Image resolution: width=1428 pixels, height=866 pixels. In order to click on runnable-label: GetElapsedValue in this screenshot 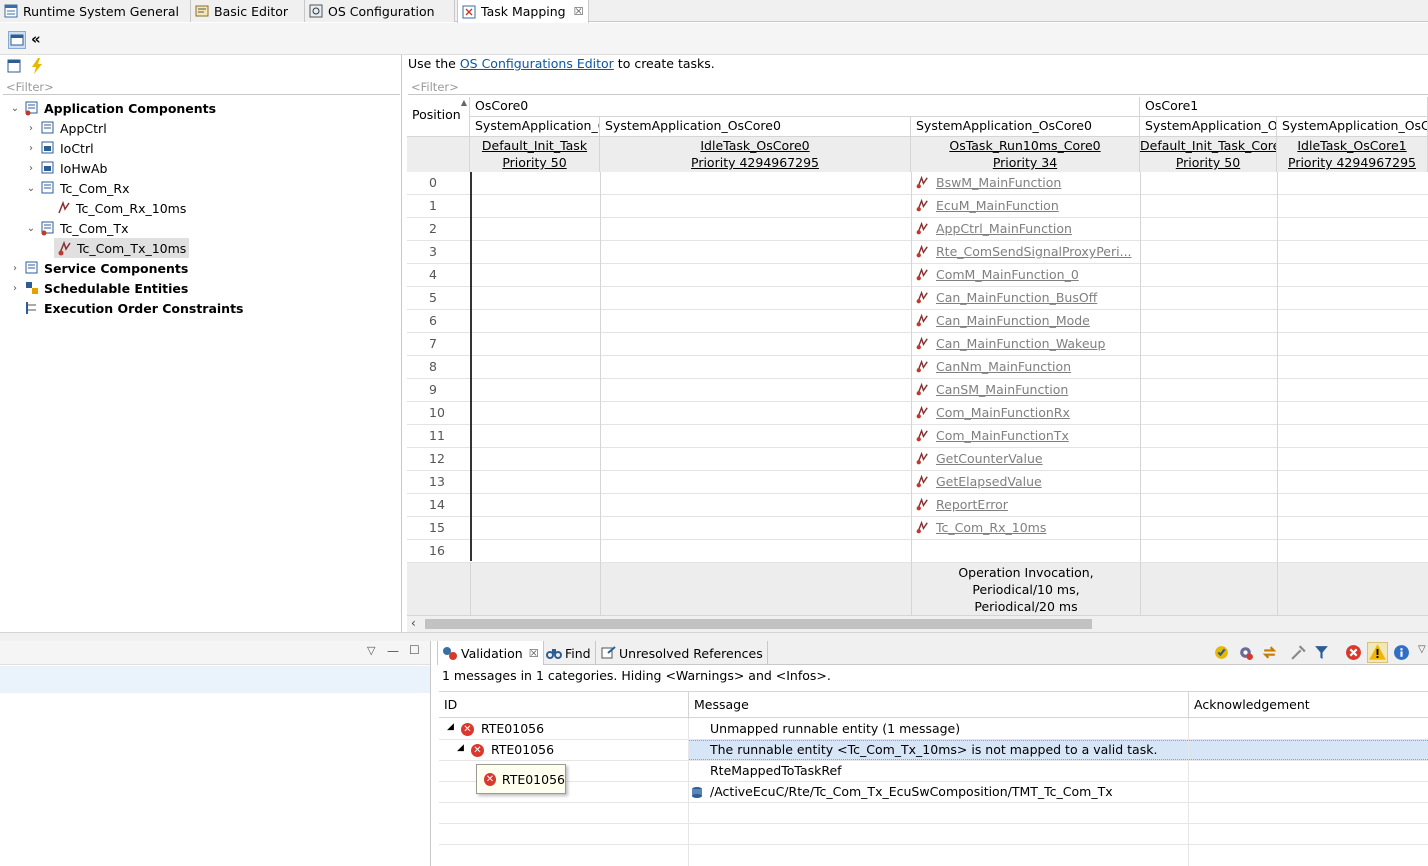, I will do `click(989, 481)`.